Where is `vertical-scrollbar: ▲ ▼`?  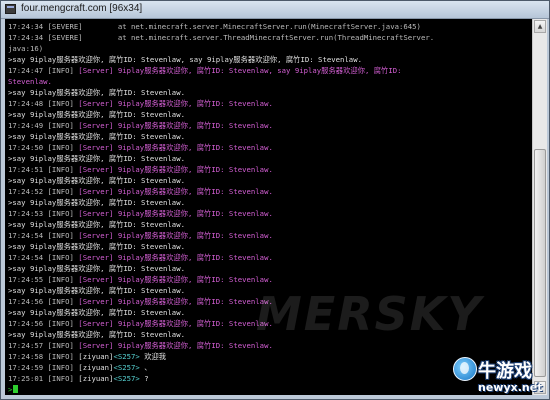
vertical-scrollbar: ▲ ▼ is located at coordinates (539, 207).